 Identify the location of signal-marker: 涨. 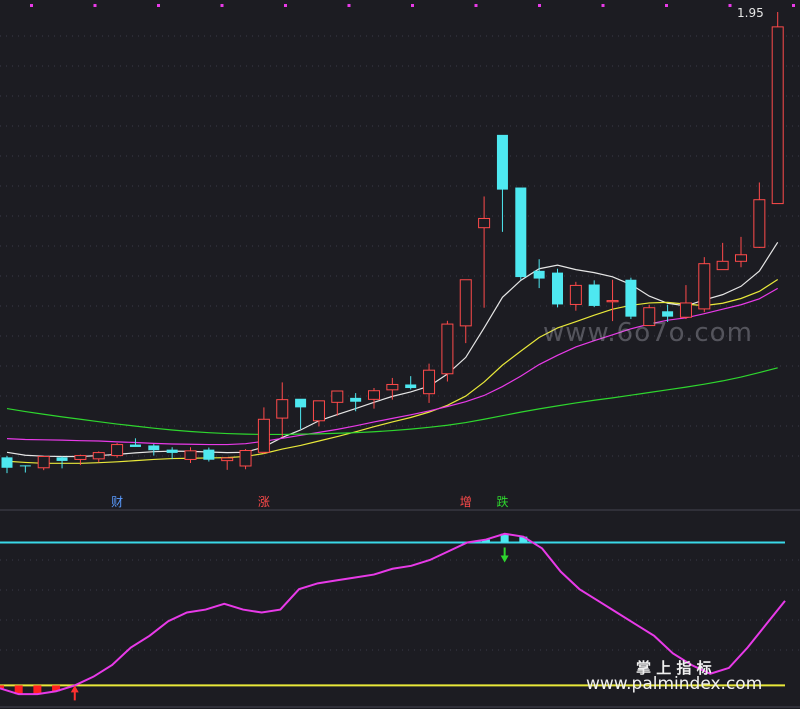
(264, 501).